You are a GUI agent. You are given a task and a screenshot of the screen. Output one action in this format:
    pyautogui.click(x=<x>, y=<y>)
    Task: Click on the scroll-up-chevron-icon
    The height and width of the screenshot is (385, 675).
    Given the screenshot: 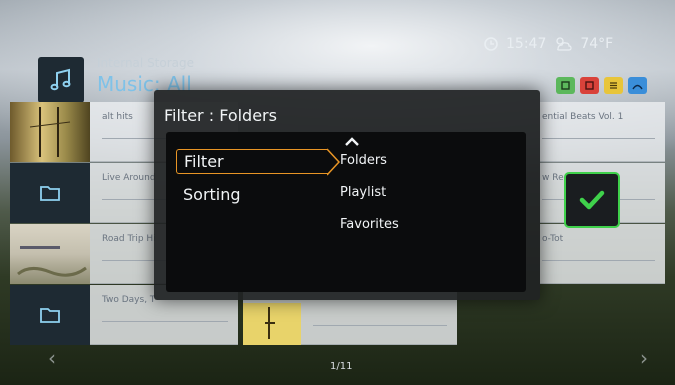 What is the action you would take?
    pyautogui.click(x=352, y=141)
    